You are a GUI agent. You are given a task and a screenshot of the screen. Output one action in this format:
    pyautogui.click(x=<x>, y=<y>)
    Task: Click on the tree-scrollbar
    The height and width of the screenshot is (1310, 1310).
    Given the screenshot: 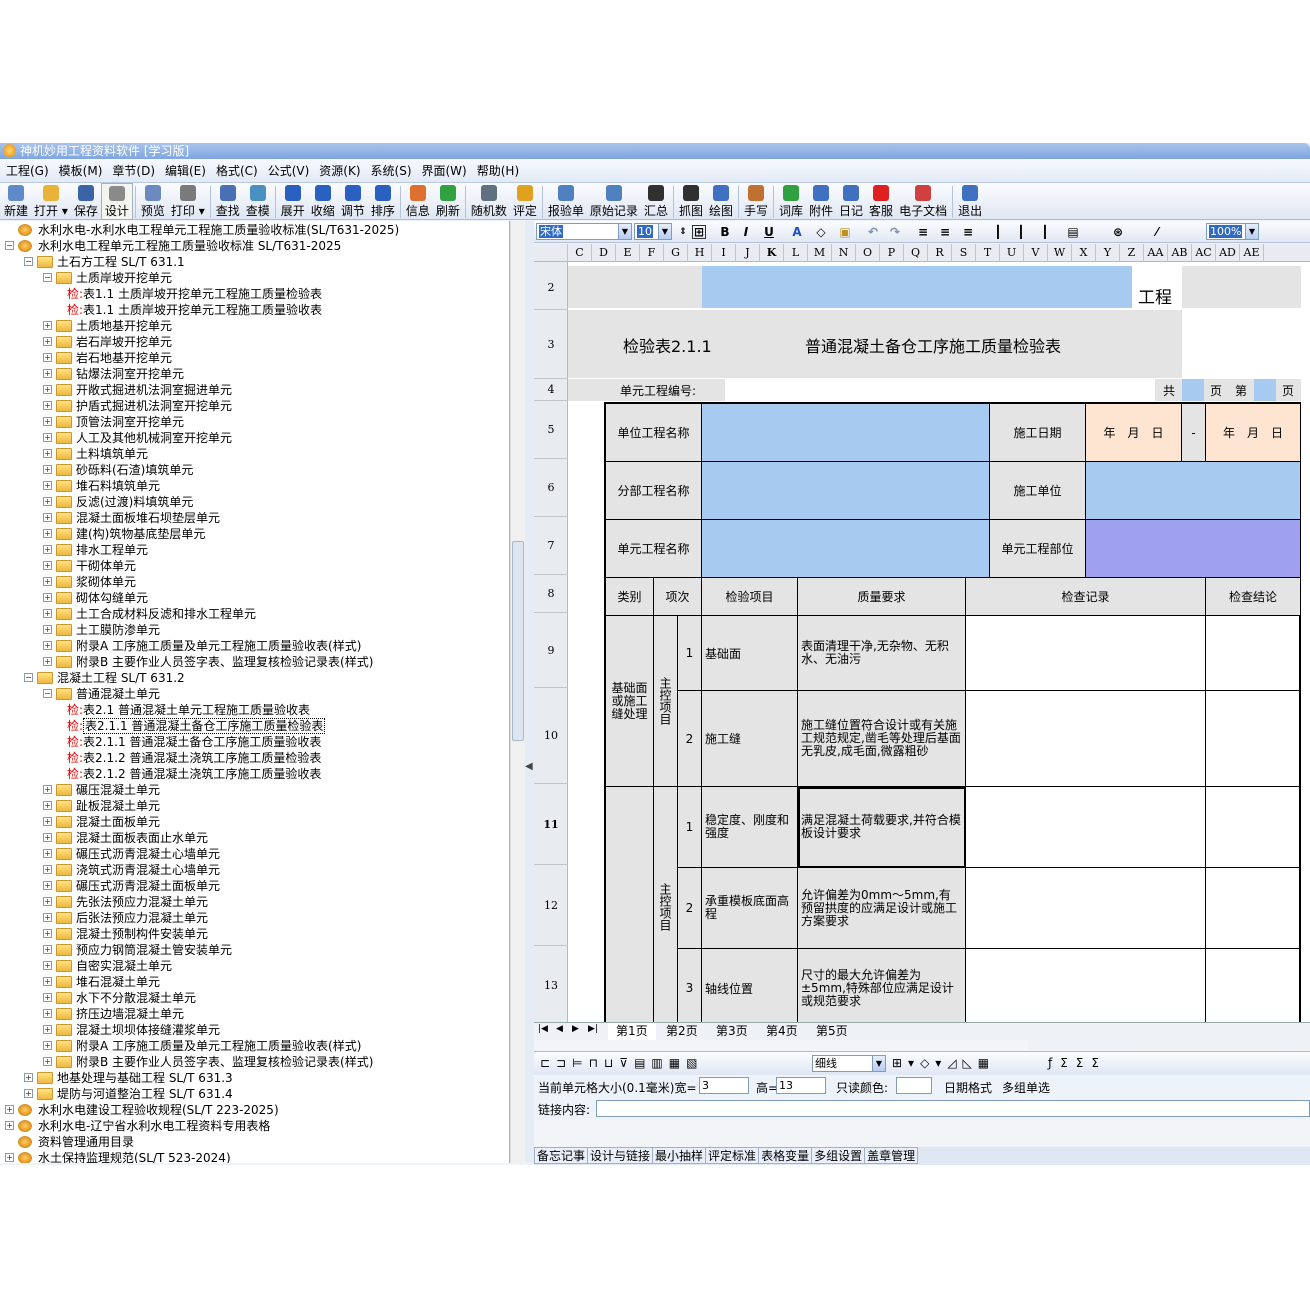 What is the action you would take?
    pyautogui.click(x=517, y=692)
    